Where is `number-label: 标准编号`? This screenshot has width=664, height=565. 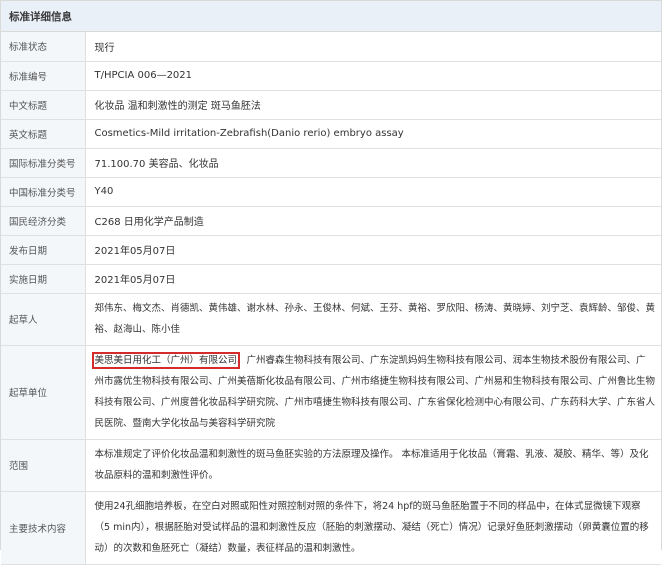 number-label: 标准编号 is located at coordinates (43, 76).